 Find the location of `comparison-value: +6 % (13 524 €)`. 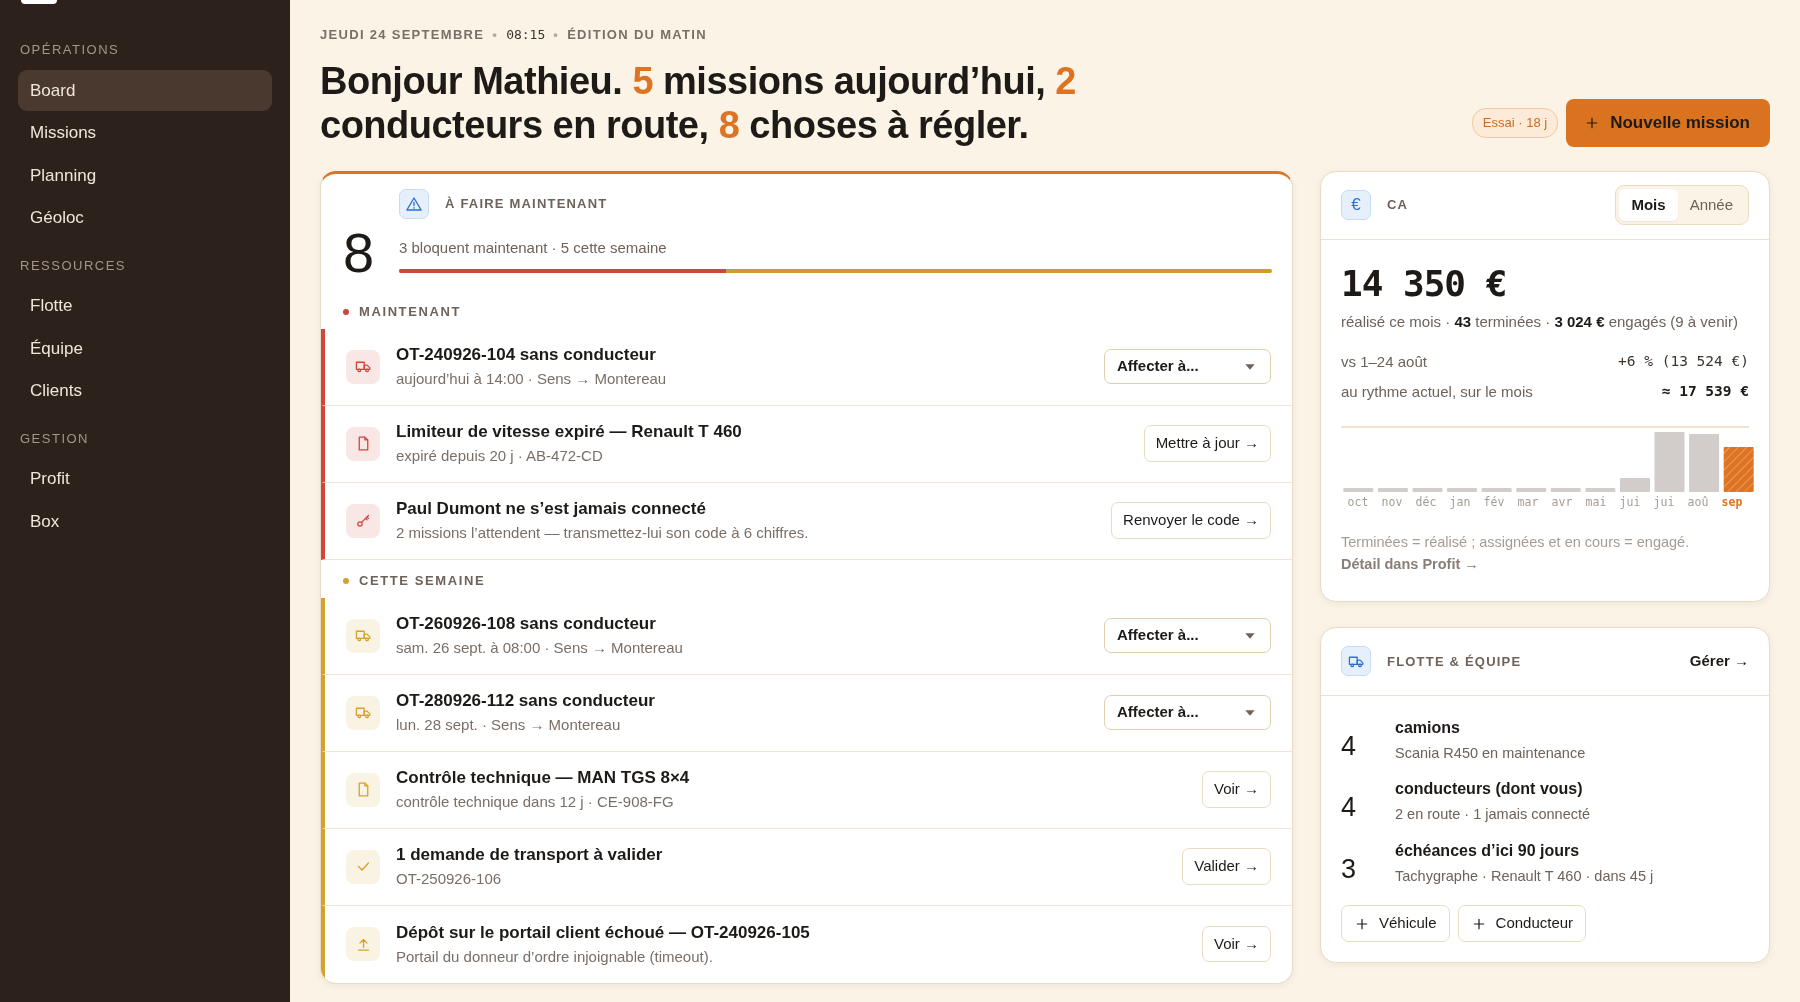

comparison-value: +6 % (13 524 €) is located at coordinates (1683, 361).